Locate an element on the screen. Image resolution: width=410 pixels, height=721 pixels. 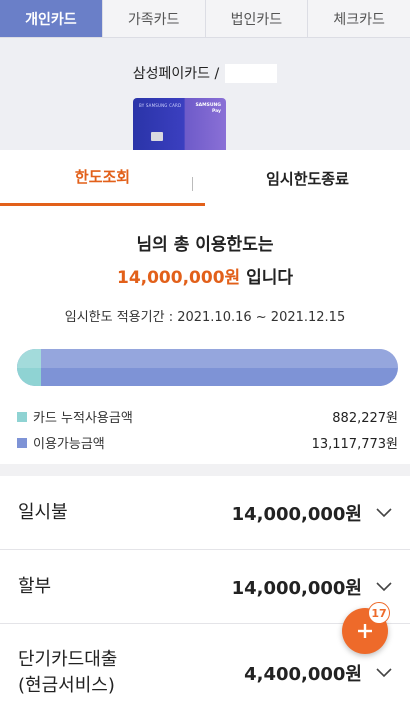
card-brand-left: BY SAMSUNG CARD is located at coordinates (160, 105).